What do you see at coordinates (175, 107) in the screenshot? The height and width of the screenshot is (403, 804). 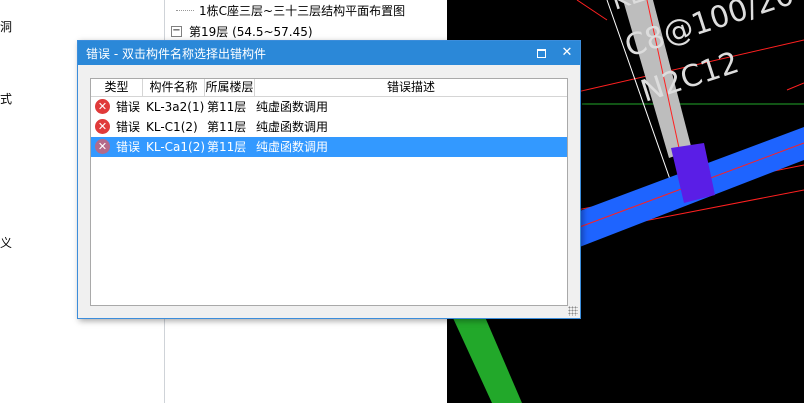 I see `cell-name: KL-3a2(1)` at bounding box center [175, 107].